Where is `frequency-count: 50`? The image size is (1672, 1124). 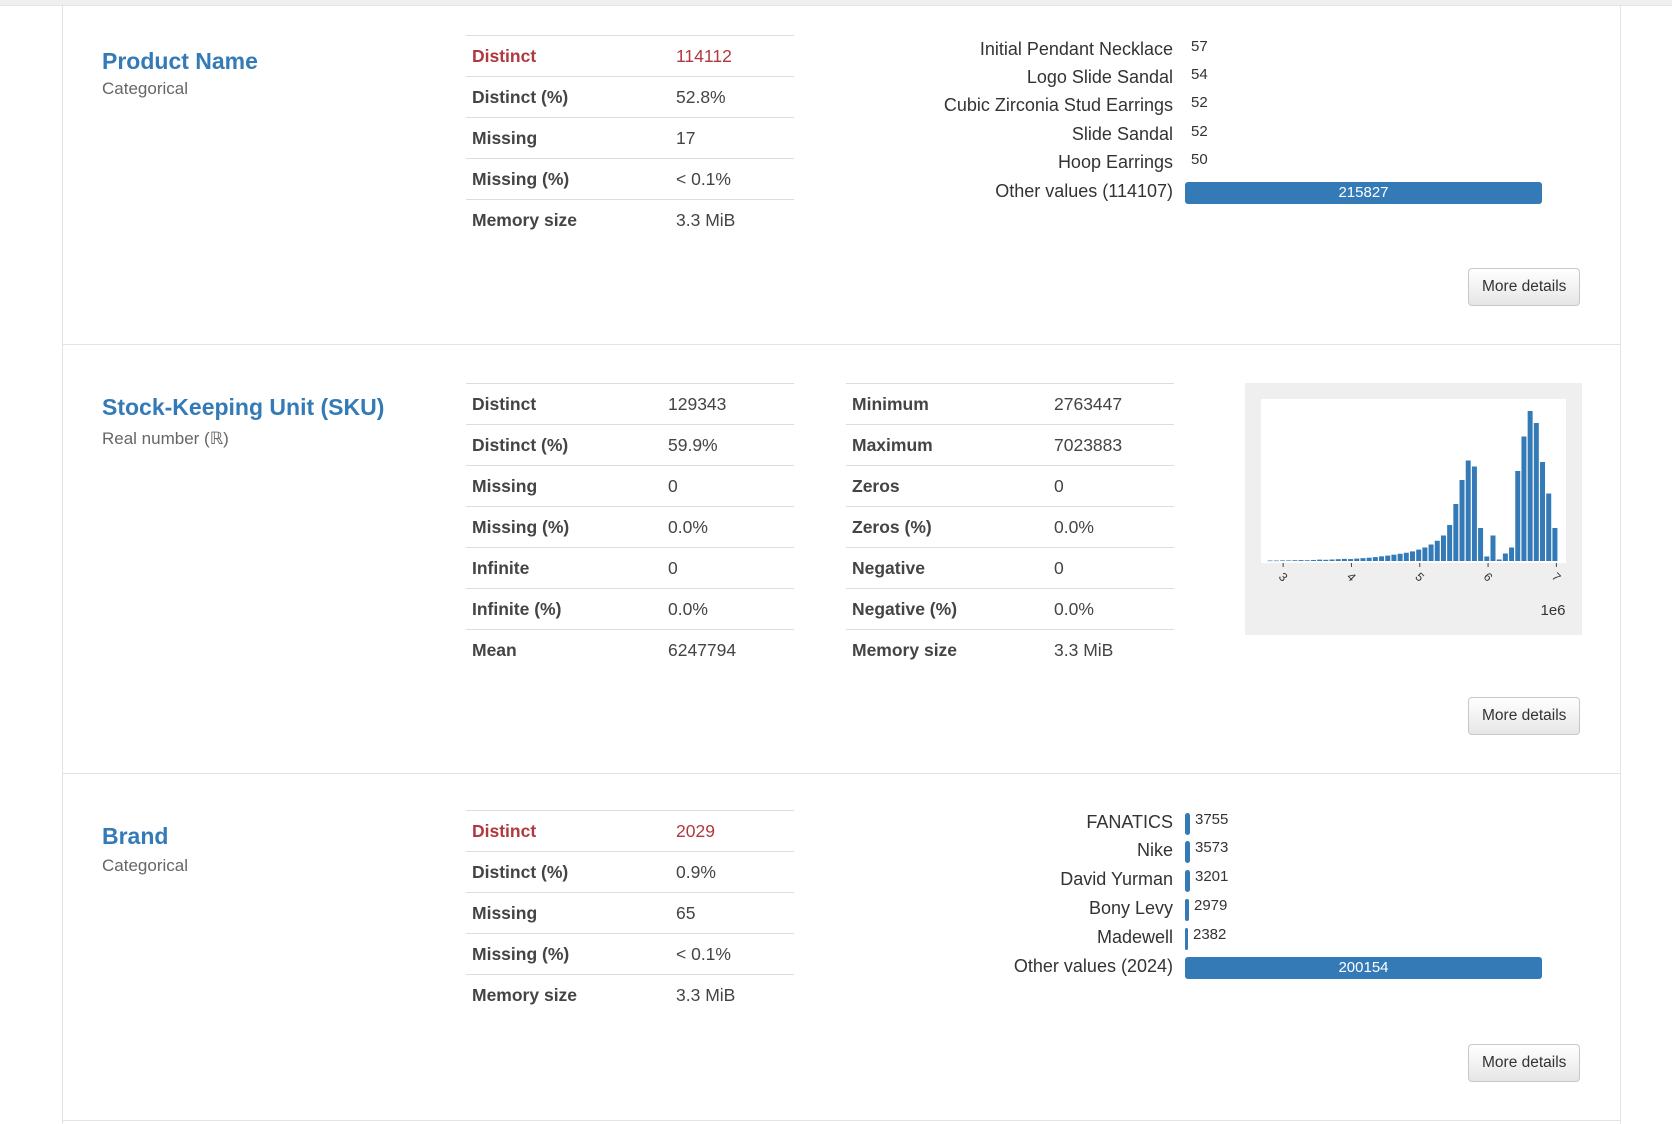
frequency-count: 50 is located at coordinates (1199, 159).